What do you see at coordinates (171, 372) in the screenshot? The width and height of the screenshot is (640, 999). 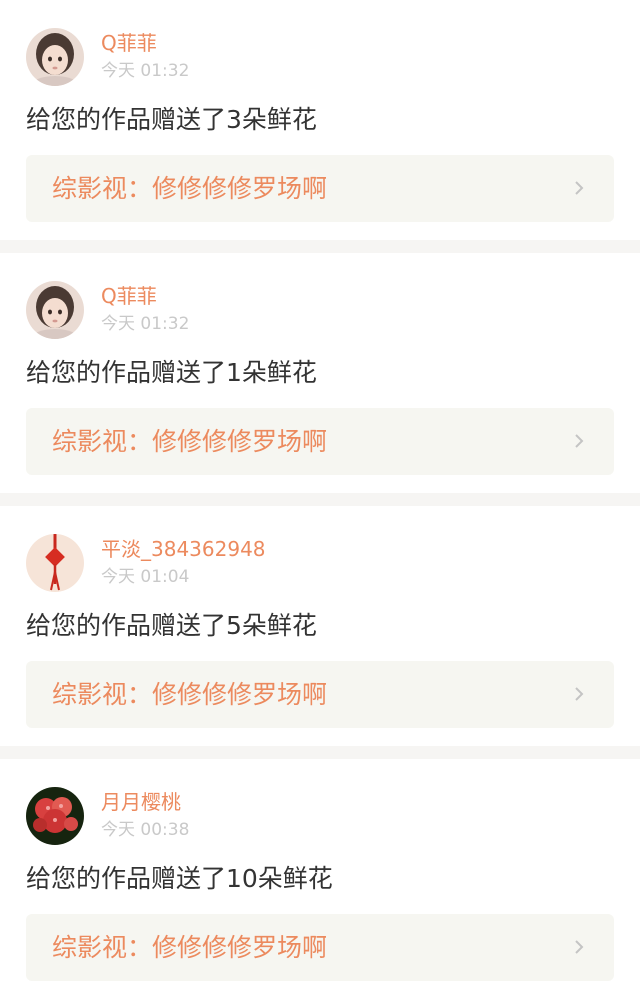 I see `gift-message: 给您的作品赠送了1朵鲜花` at bounding box center [171, 372].